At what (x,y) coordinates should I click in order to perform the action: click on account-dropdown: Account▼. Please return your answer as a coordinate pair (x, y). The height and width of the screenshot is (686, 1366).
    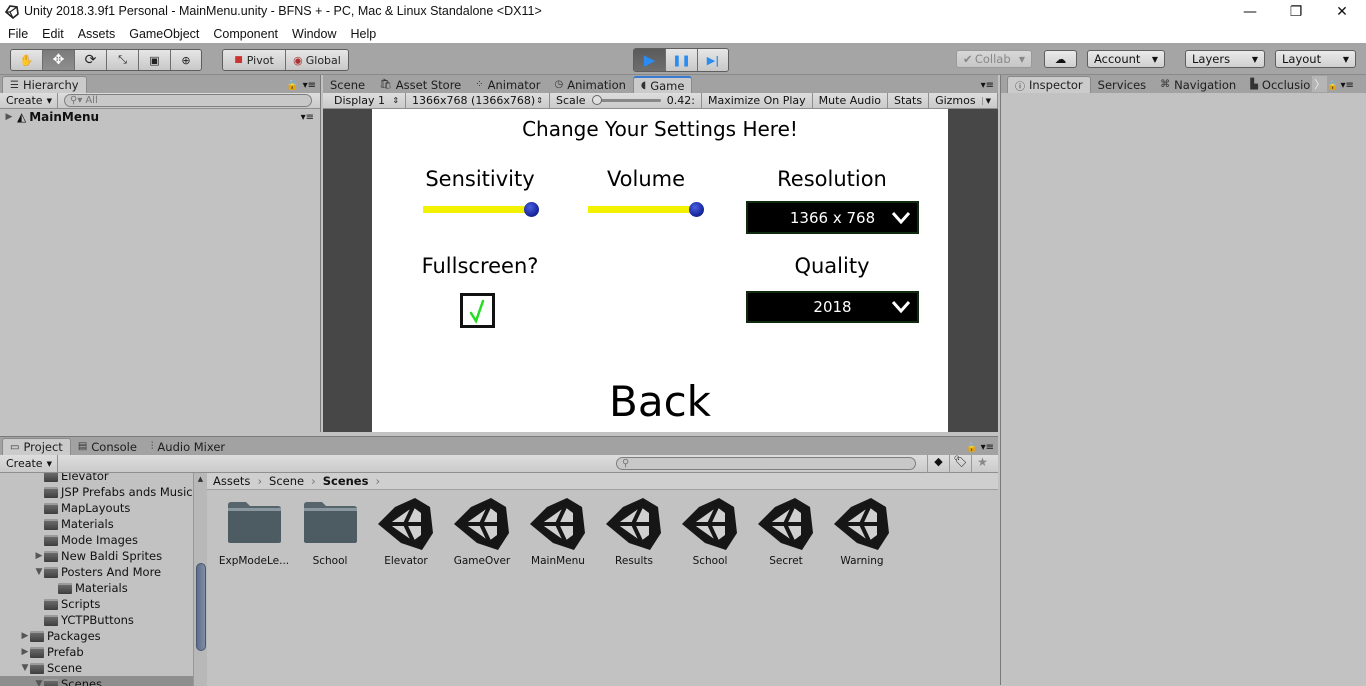
    Looking at the image, I should click on (1126, 59).